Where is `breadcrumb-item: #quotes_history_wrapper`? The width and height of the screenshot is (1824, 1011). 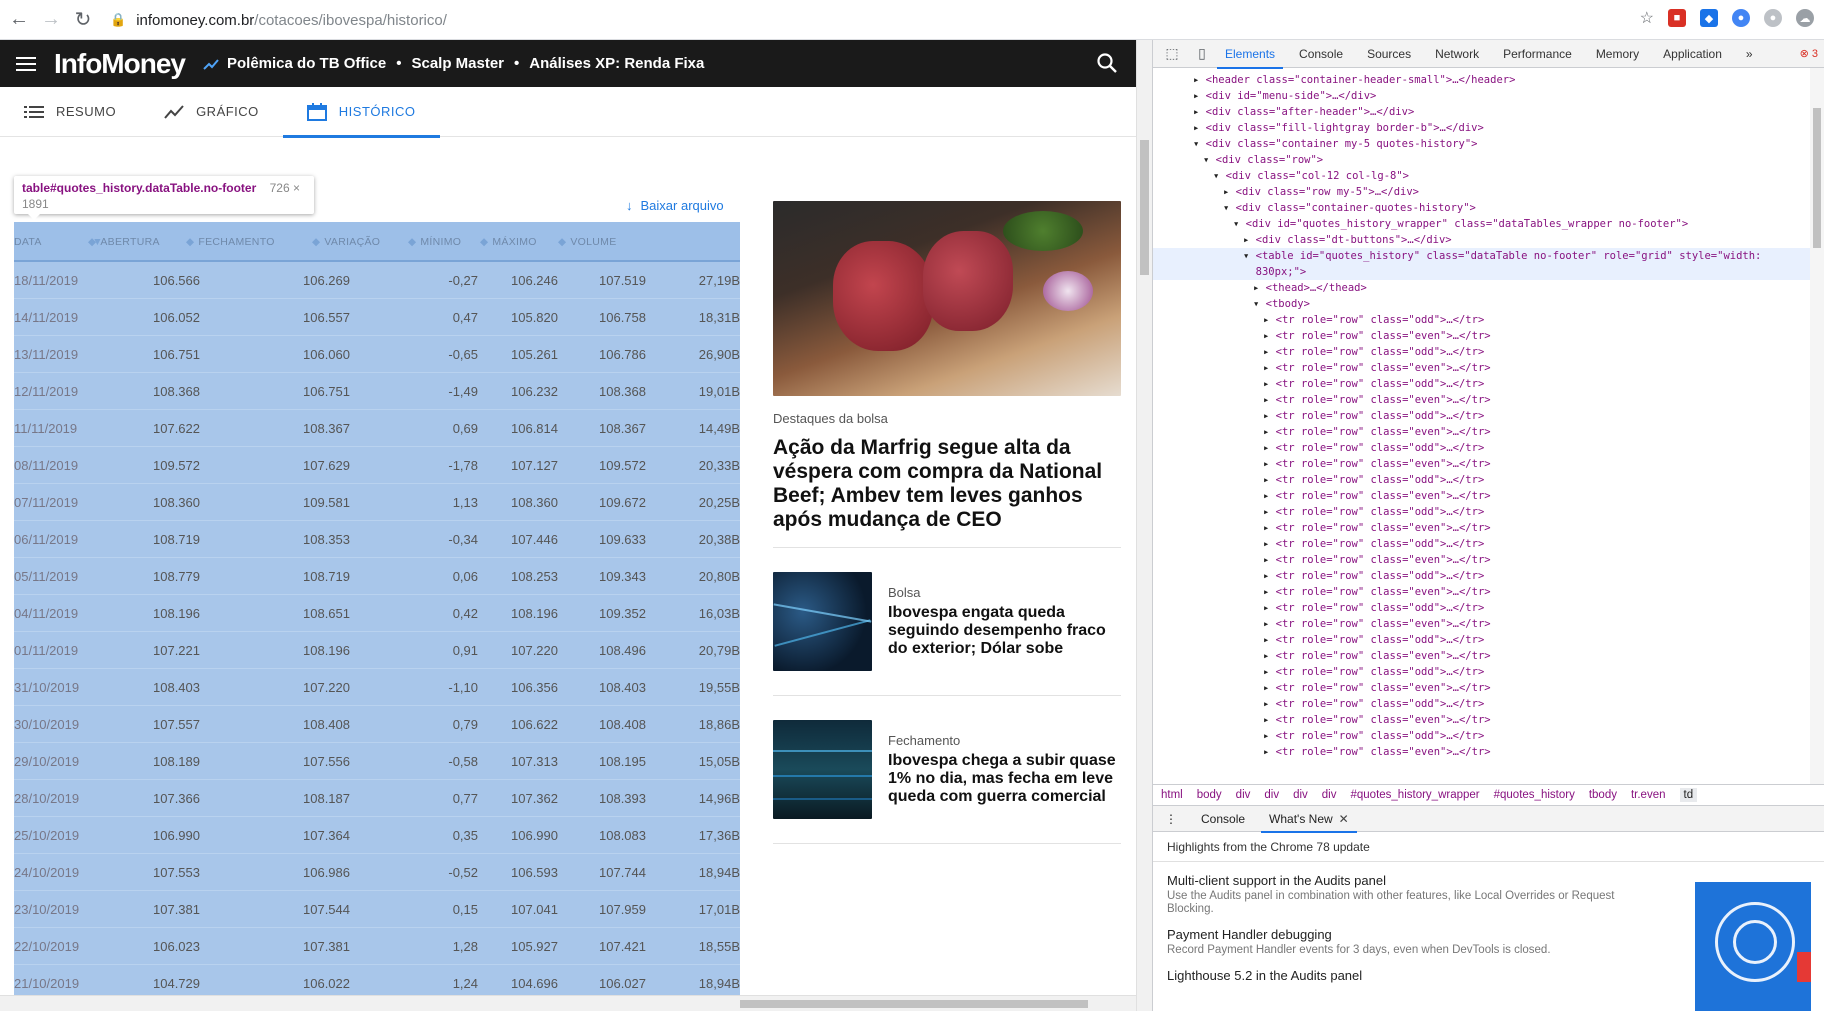 breadcrumb-item: #quotes_history_wrapper is located at coordinates (1414, 795).